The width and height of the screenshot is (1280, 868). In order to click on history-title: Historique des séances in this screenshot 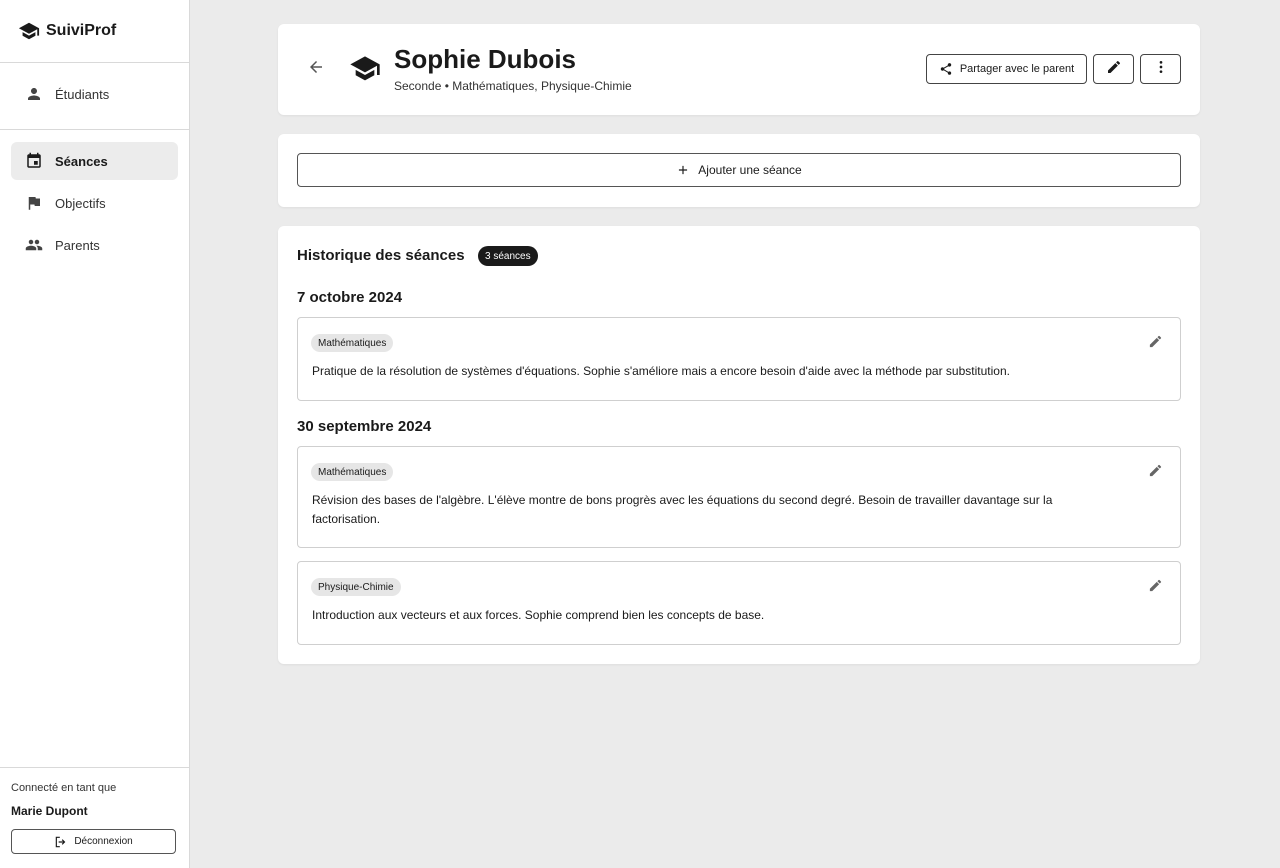, I will do `click(381, 255)`.